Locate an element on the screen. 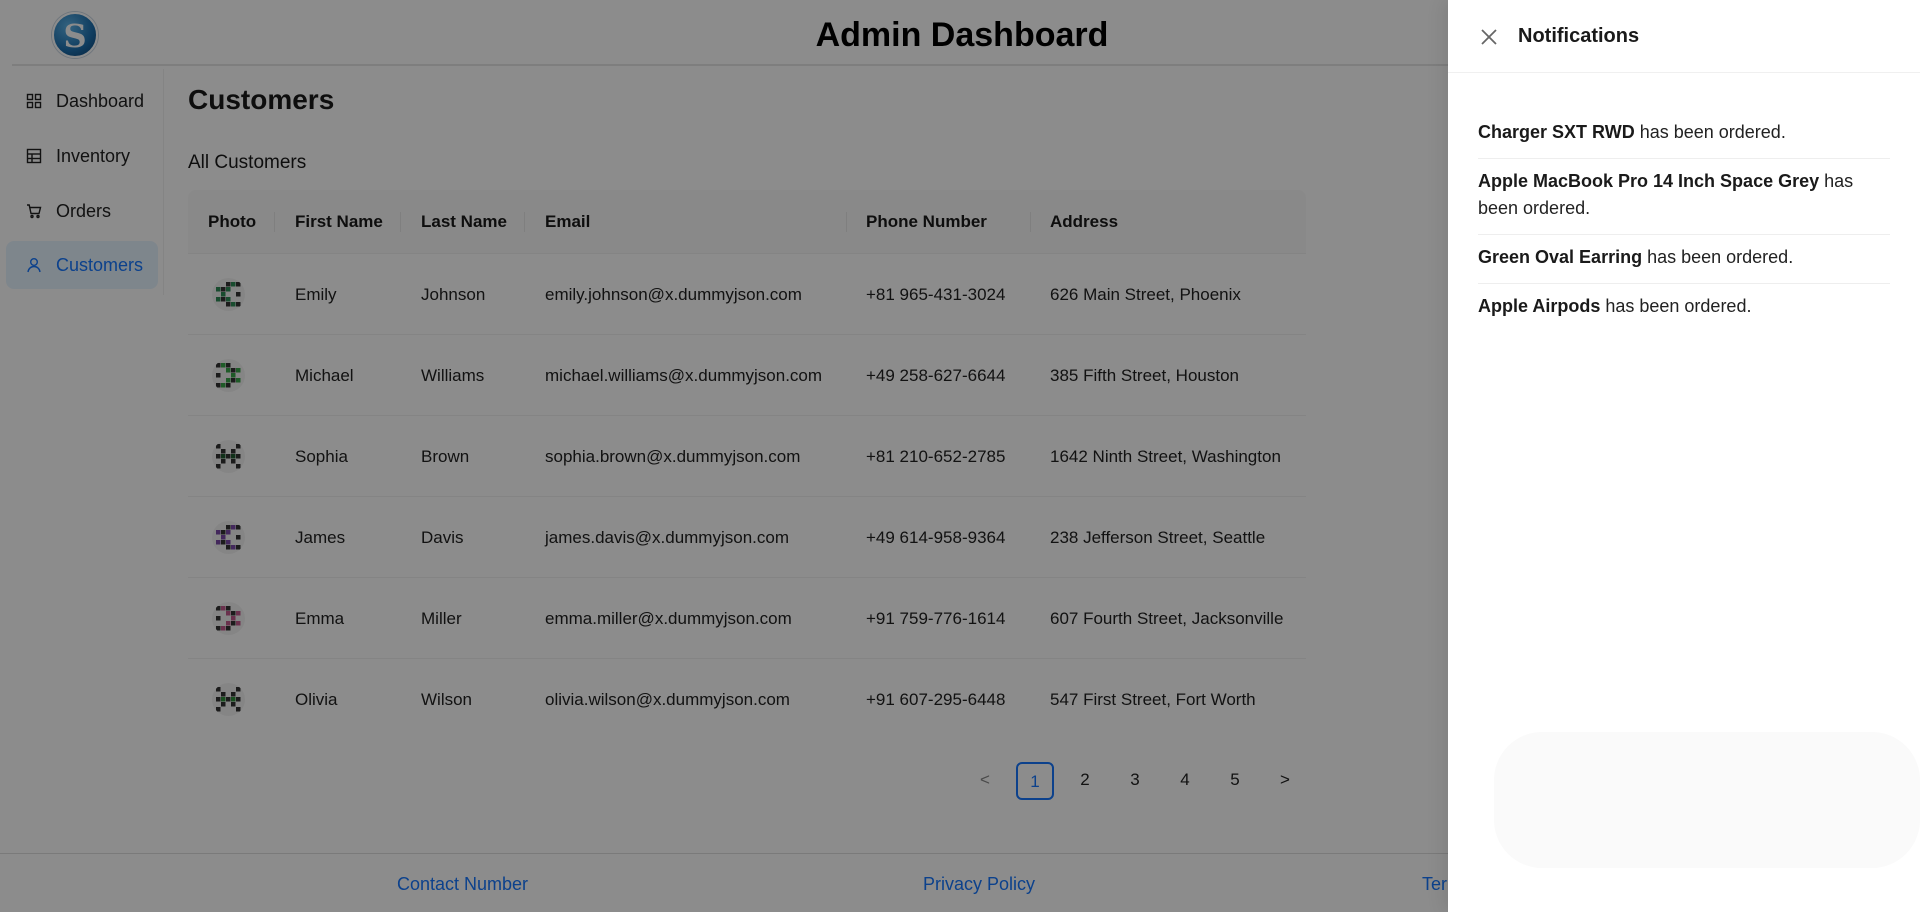 This screenshot has height=912, width=1920. list-item: Green Oval Earring has been ordered. is located at coordinates (1684, 259).